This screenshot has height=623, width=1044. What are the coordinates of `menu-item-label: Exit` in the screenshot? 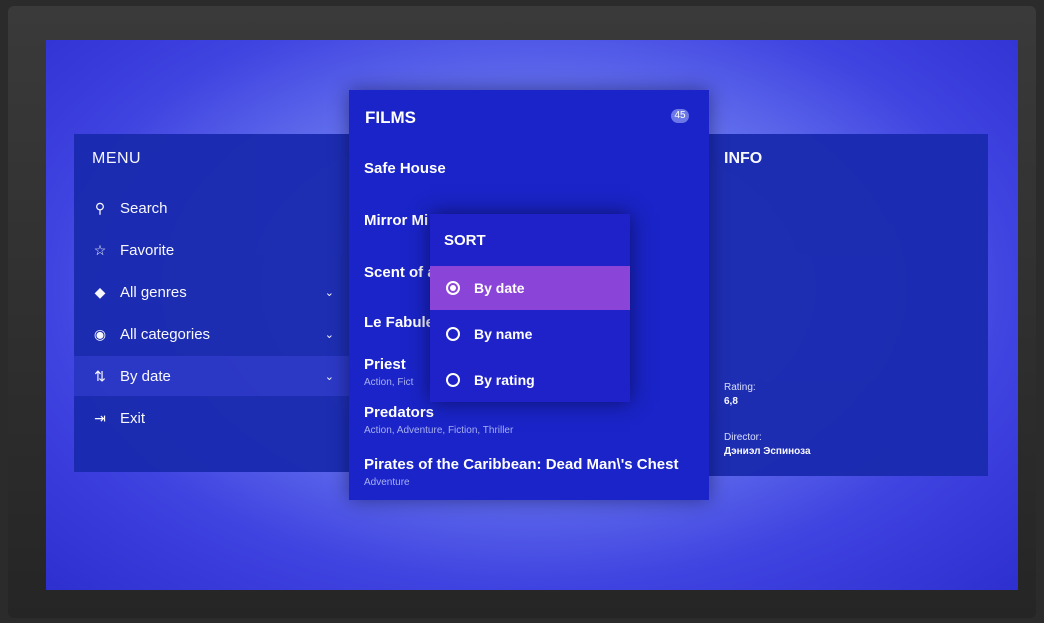 It's located at (133, 418).